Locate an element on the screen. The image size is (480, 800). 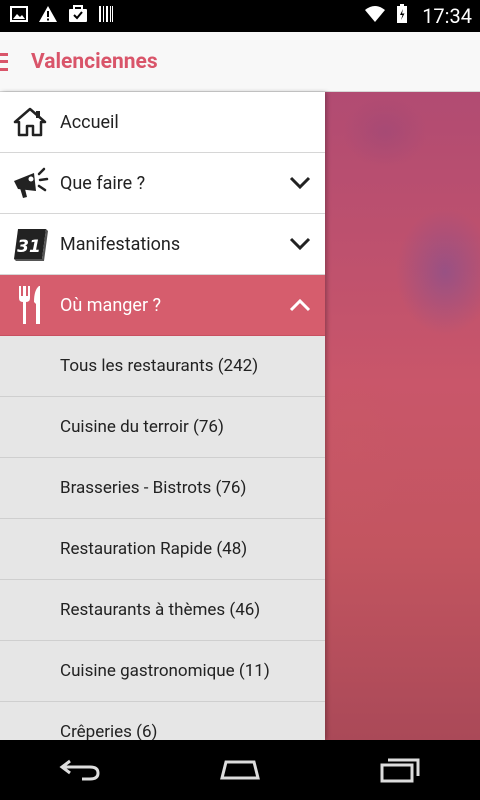
fork-knife-icon is located at coordinates (30, 305).